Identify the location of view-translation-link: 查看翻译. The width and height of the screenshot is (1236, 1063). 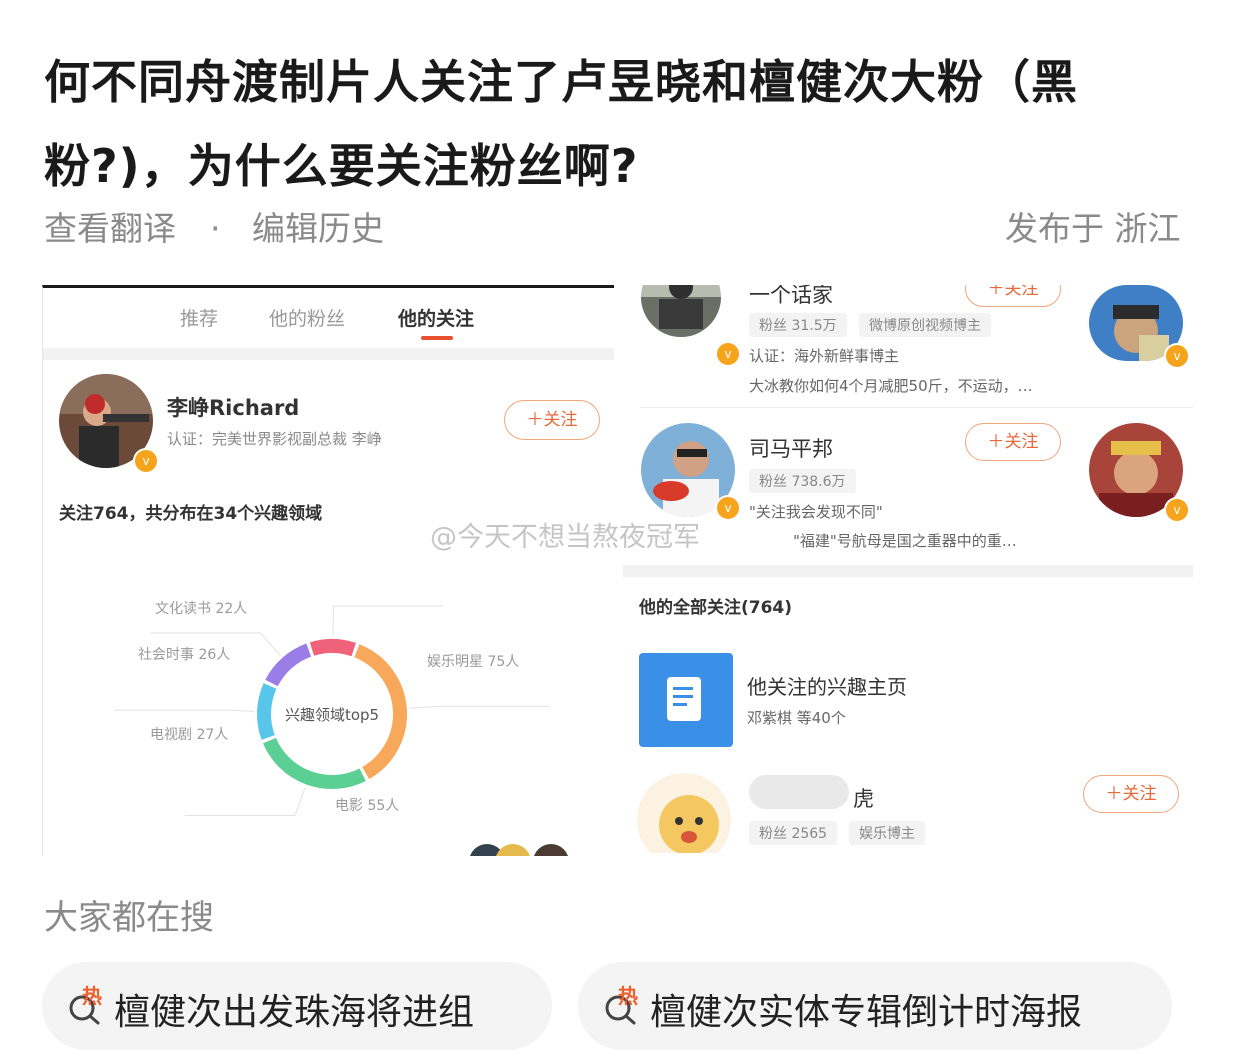
(110, 229).